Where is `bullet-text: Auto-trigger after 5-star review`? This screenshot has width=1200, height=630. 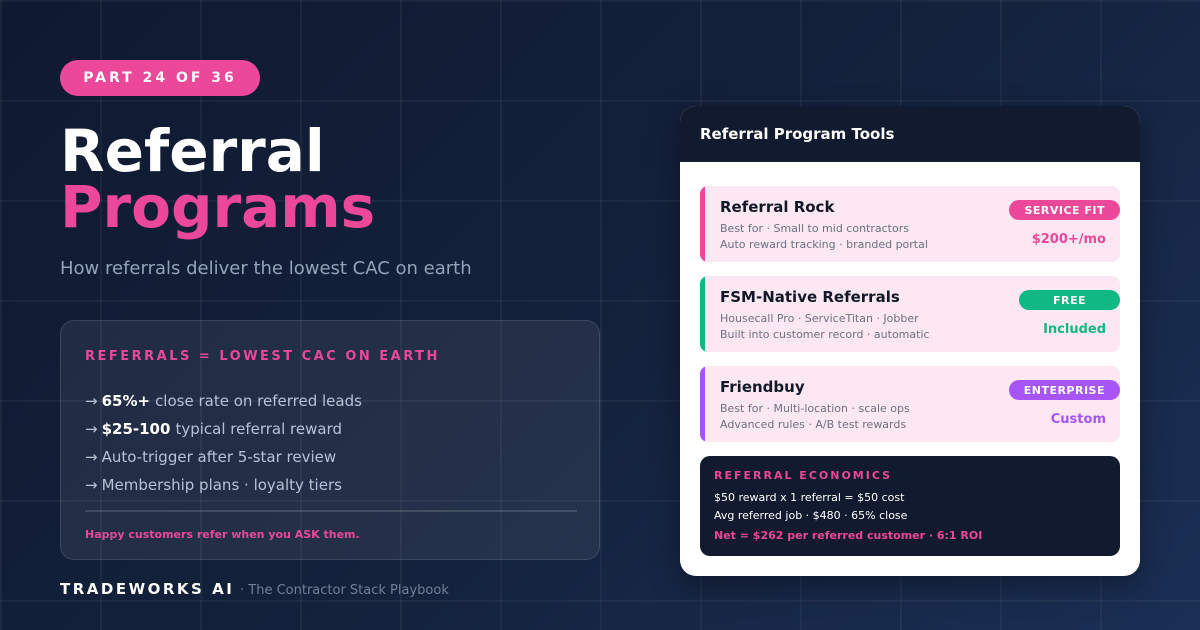 bullet-text: Auto-trigger after 5-star review is located at coordinates (219, 457).